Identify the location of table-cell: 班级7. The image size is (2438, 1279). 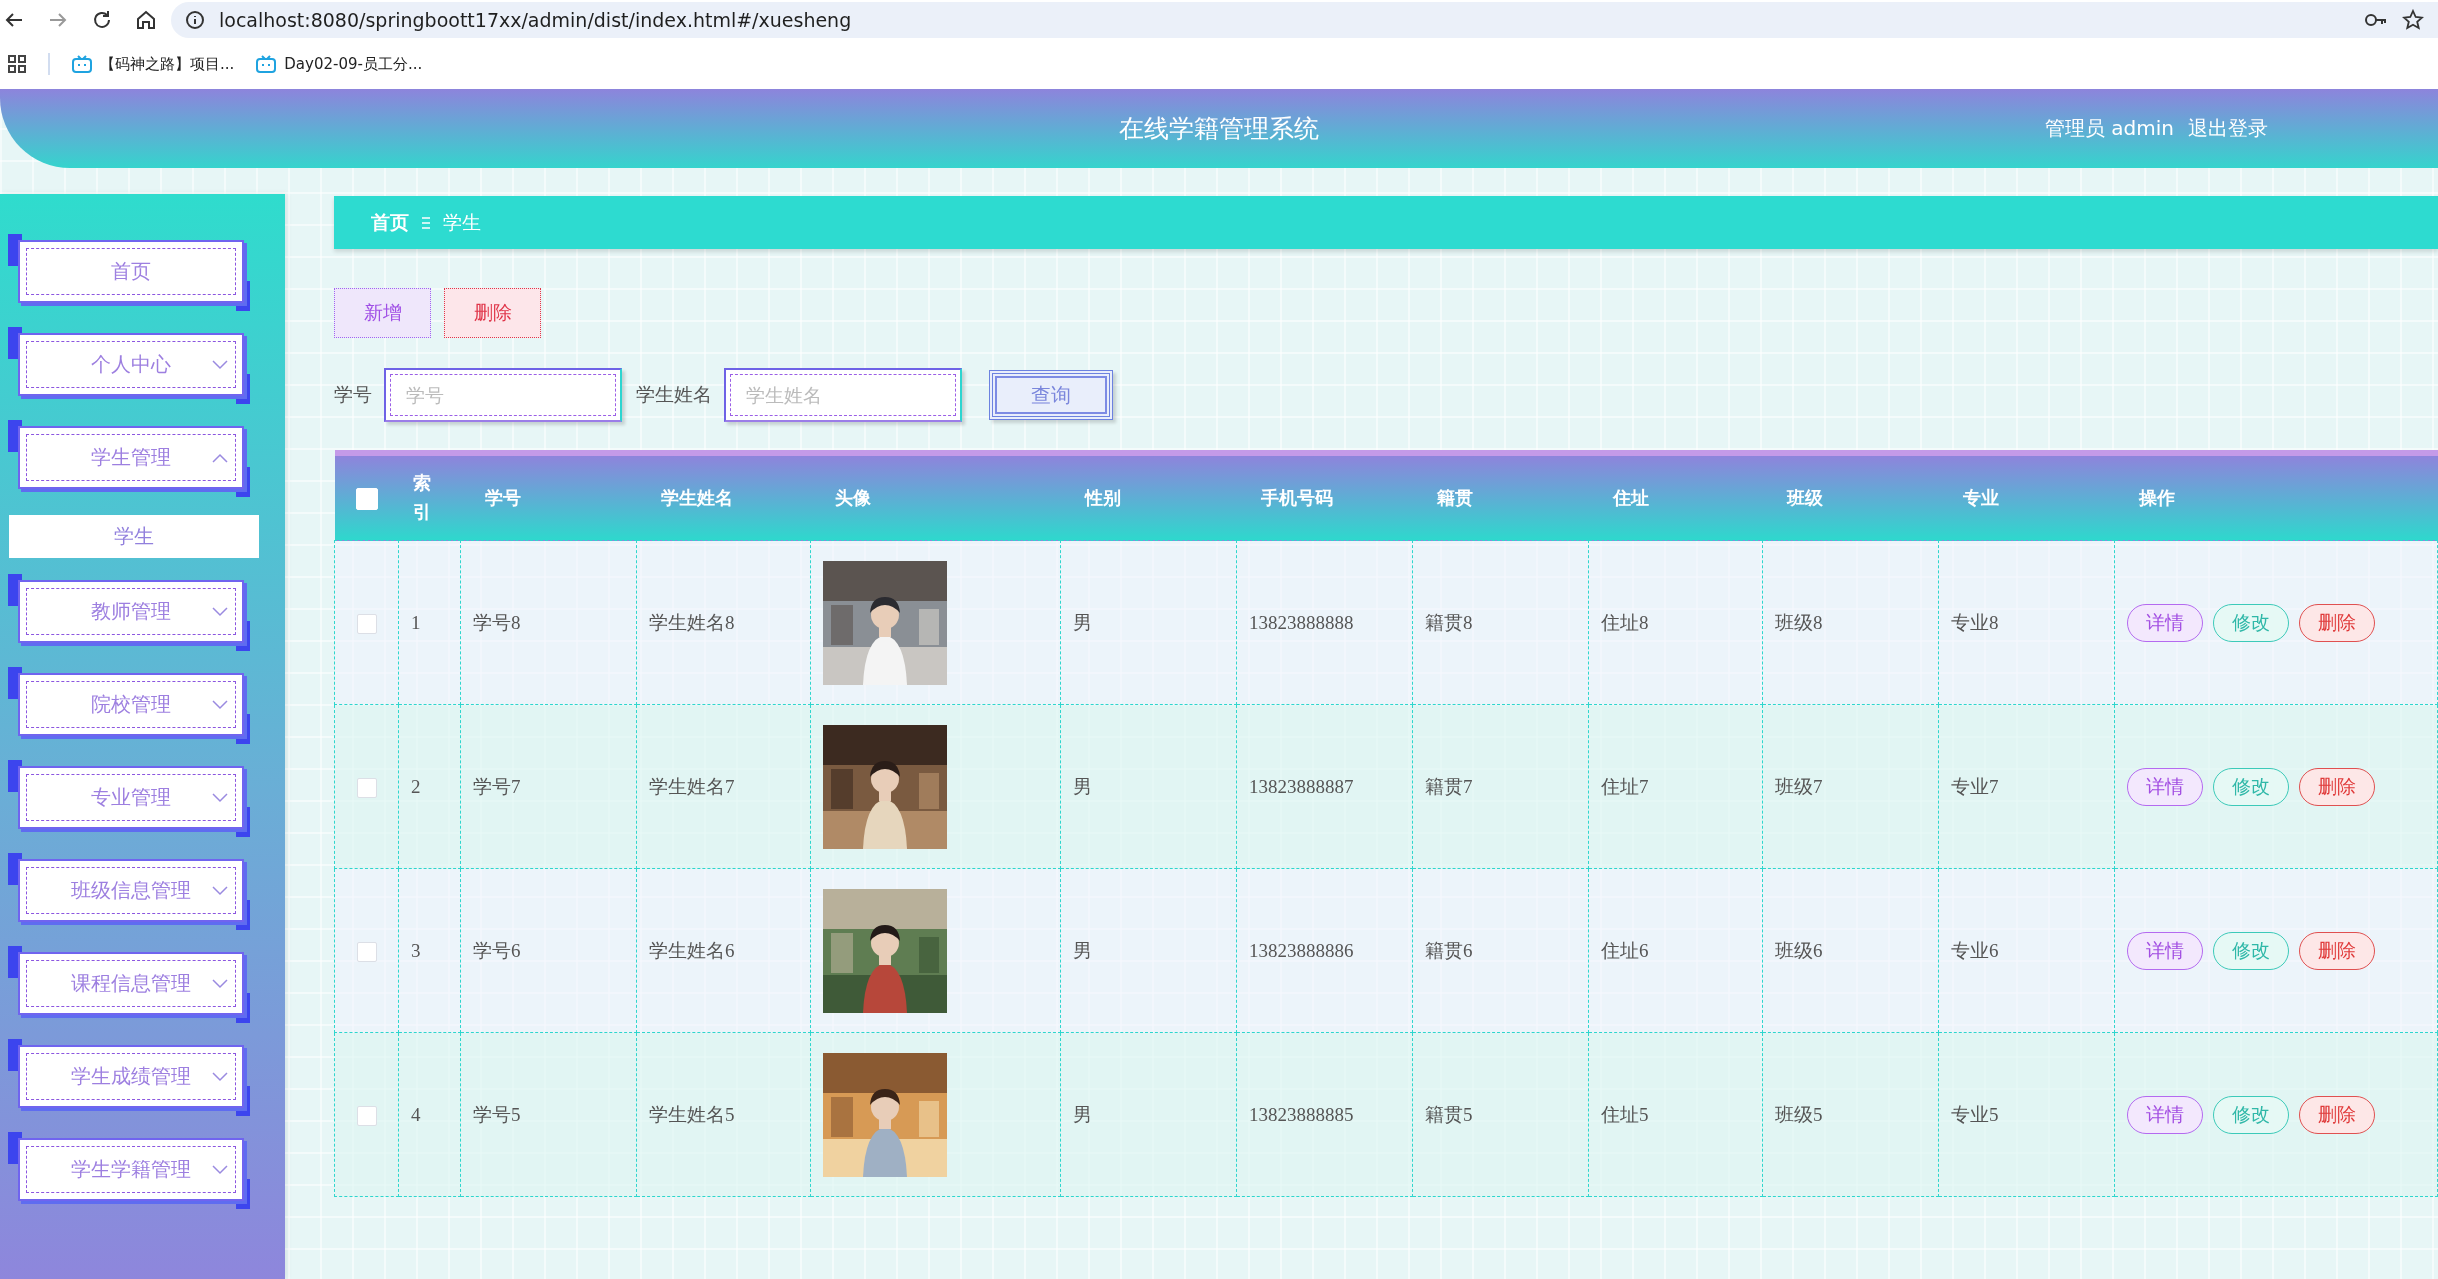
(1799, 786).